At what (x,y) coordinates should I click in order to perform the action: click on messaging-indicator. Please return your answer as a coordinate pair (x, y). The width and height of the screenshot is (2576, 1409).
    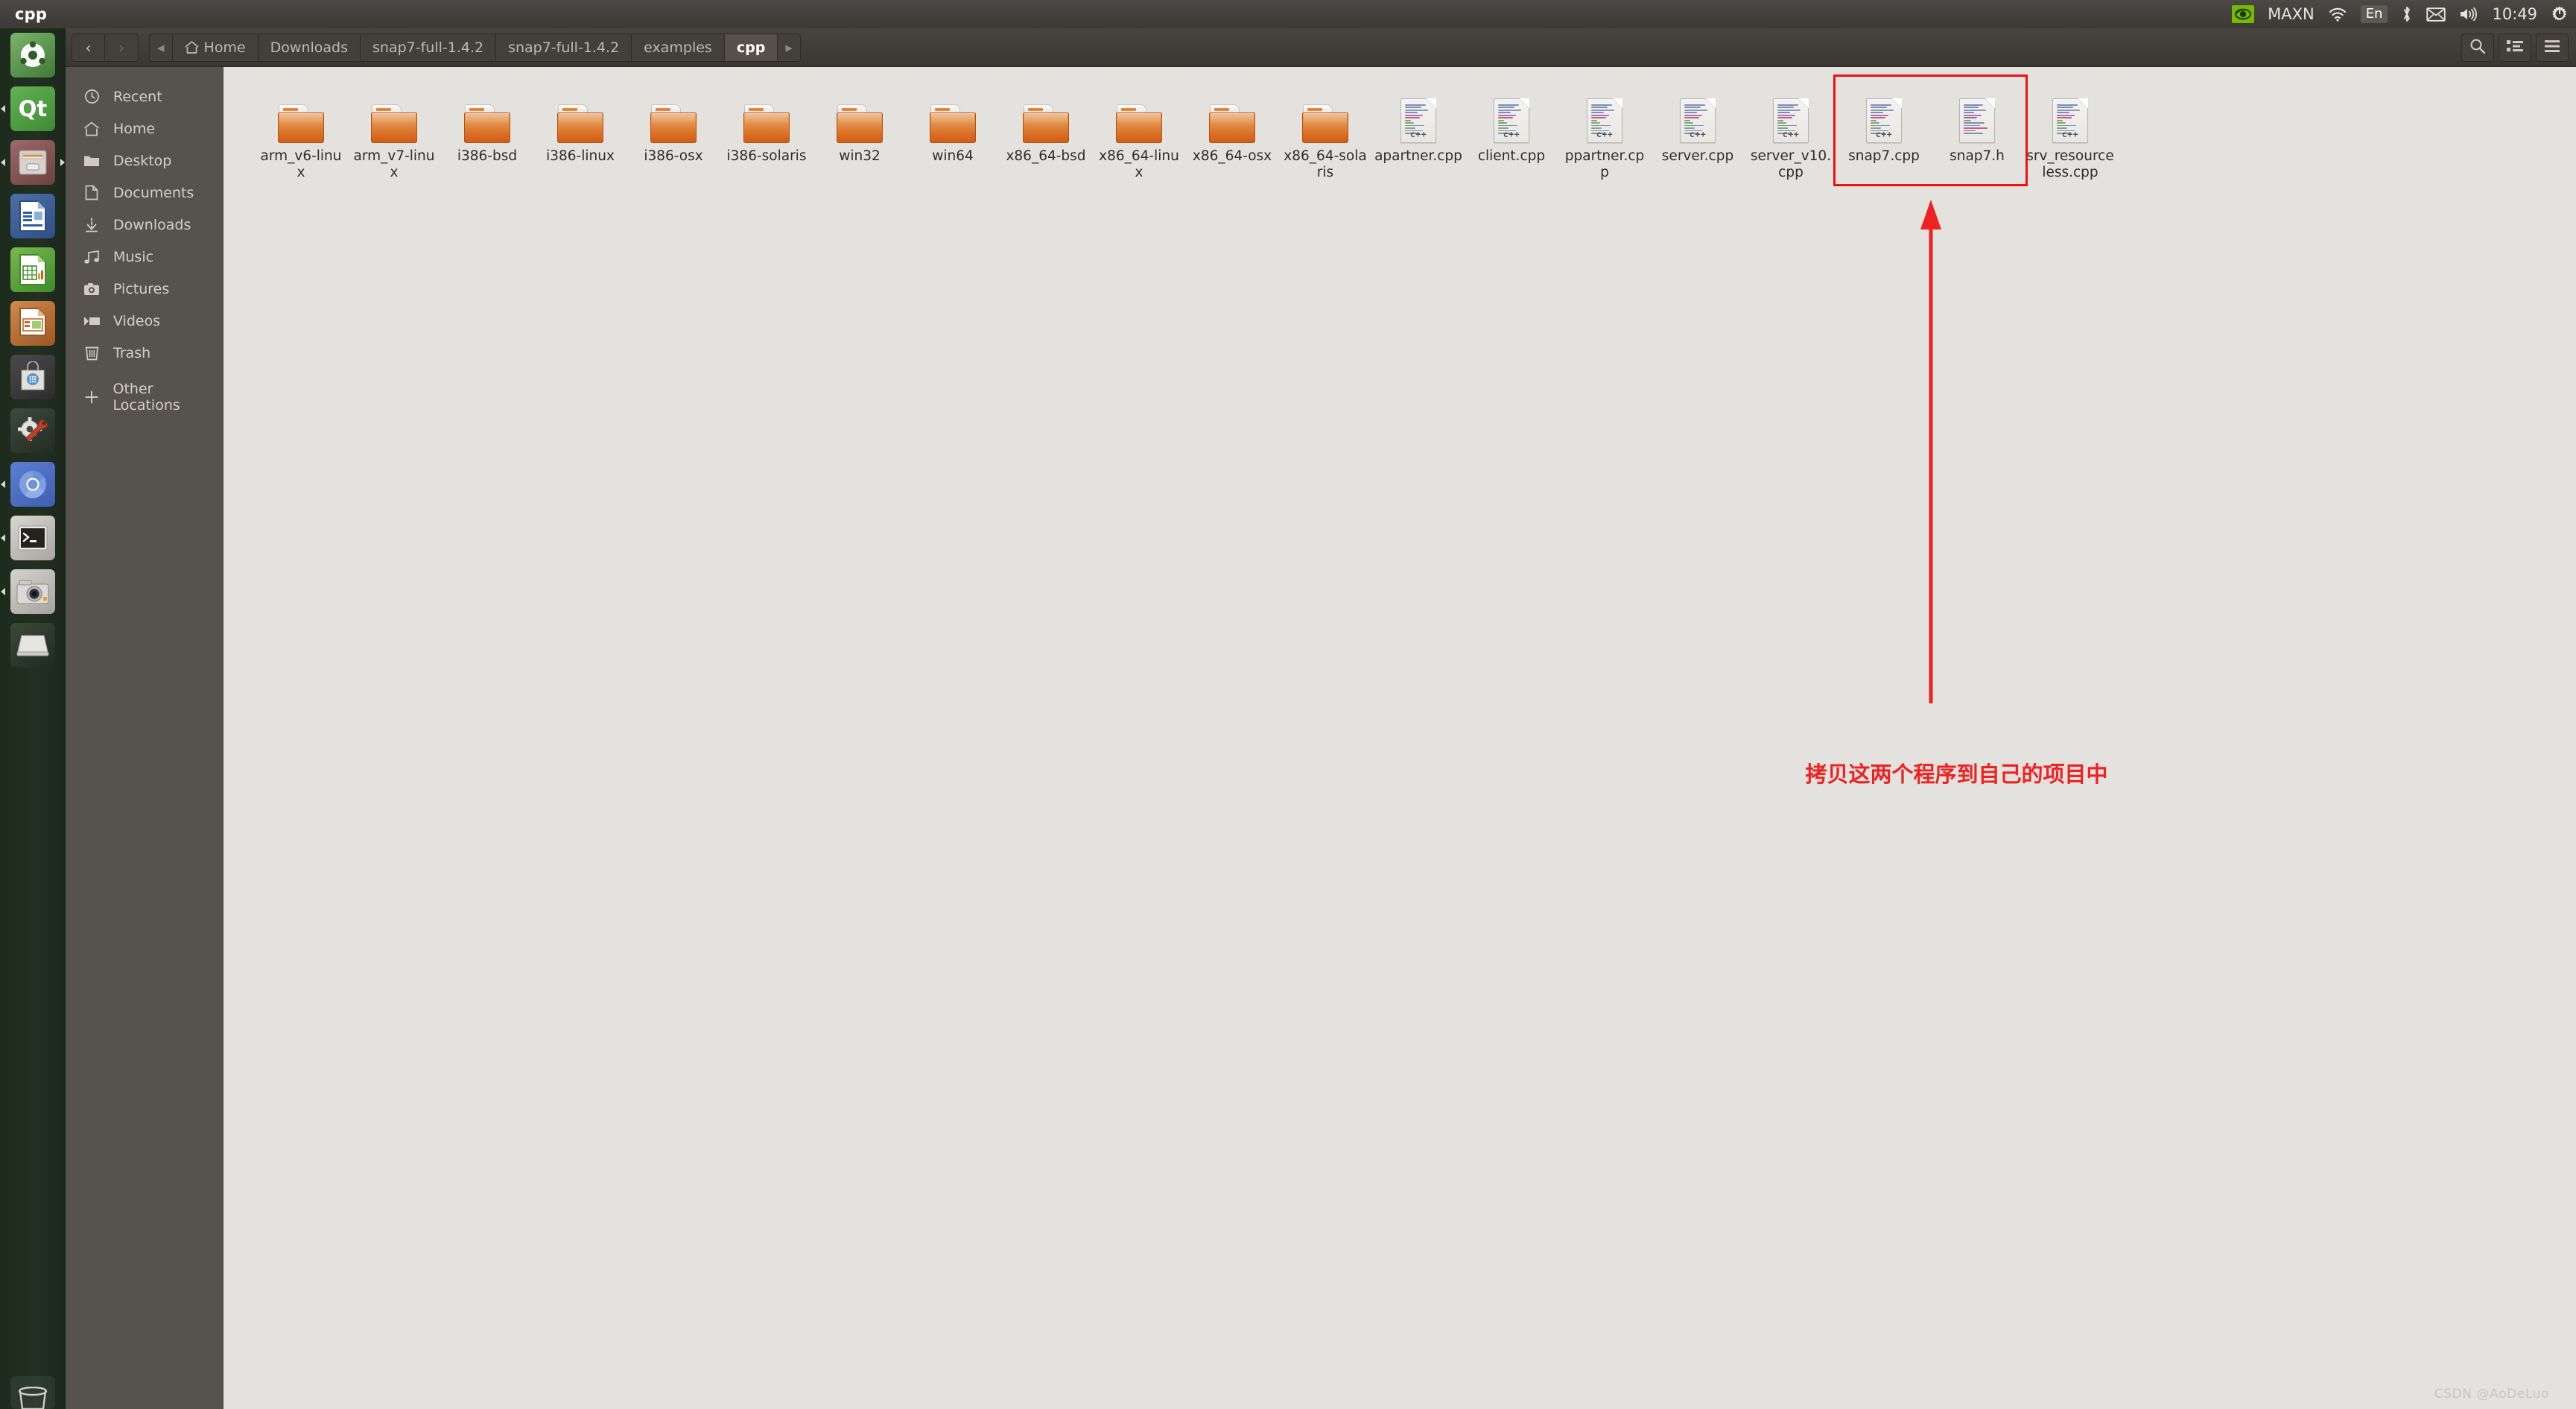
    Looking at the image, I should click on (2436, 14).